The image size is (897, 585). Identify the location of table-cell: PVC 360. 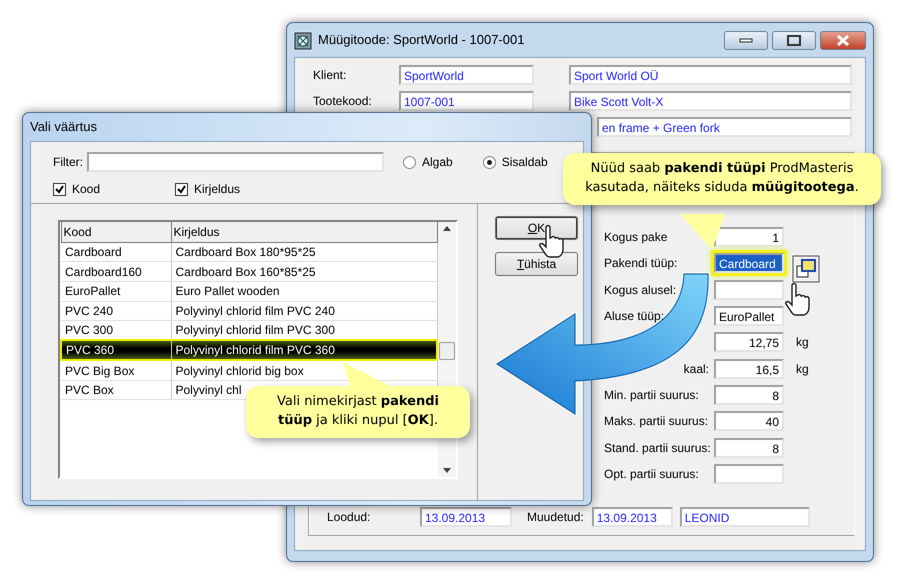
(116, 350).